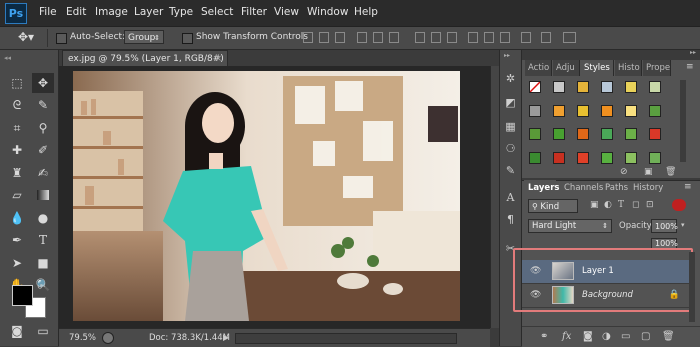  Describe the element at coordinates (553, 206) in the screenshot. I see `layer-filter-kind: ⚲ Kind` at that location.